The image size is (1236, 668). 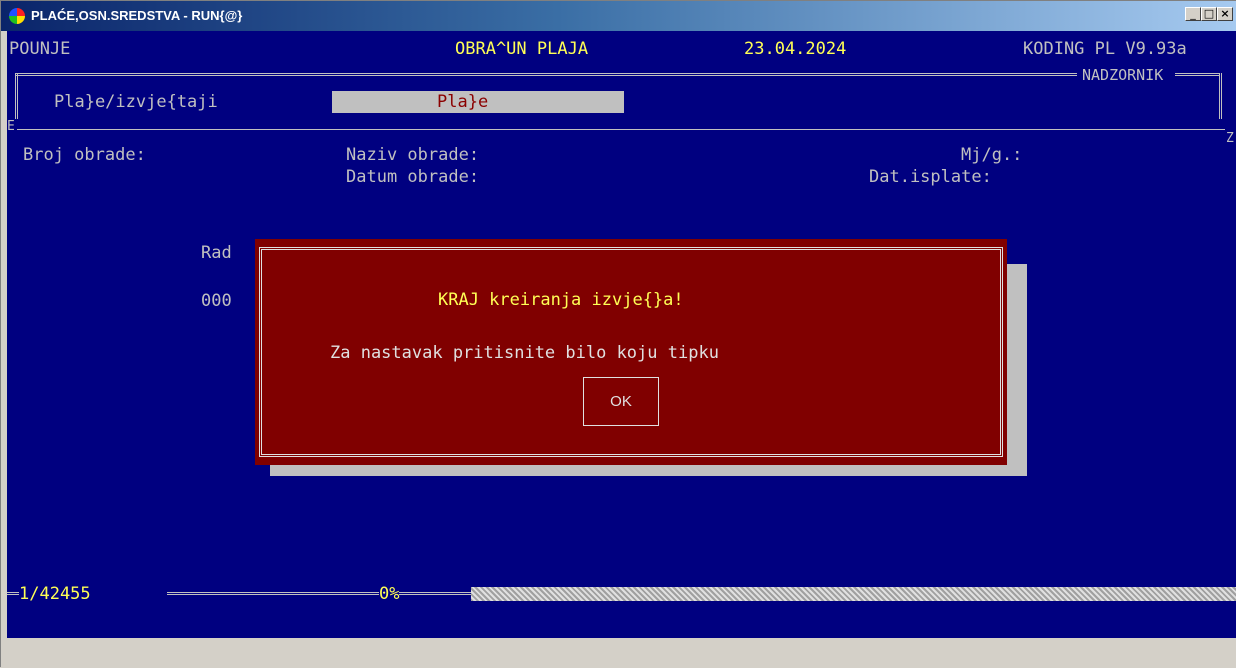 What do you see at coordinates (216, 301) in the screenshot?
I see `number-field-partial: 000` at bounding box center [216, 301].